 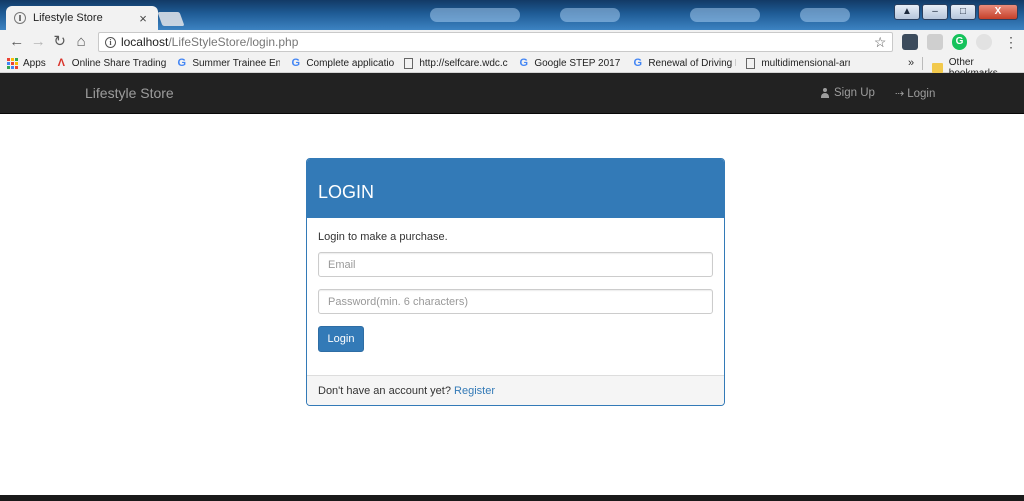 I want to click on browser-tab: Lifestyle Store ×, so click(x=82, y=18).